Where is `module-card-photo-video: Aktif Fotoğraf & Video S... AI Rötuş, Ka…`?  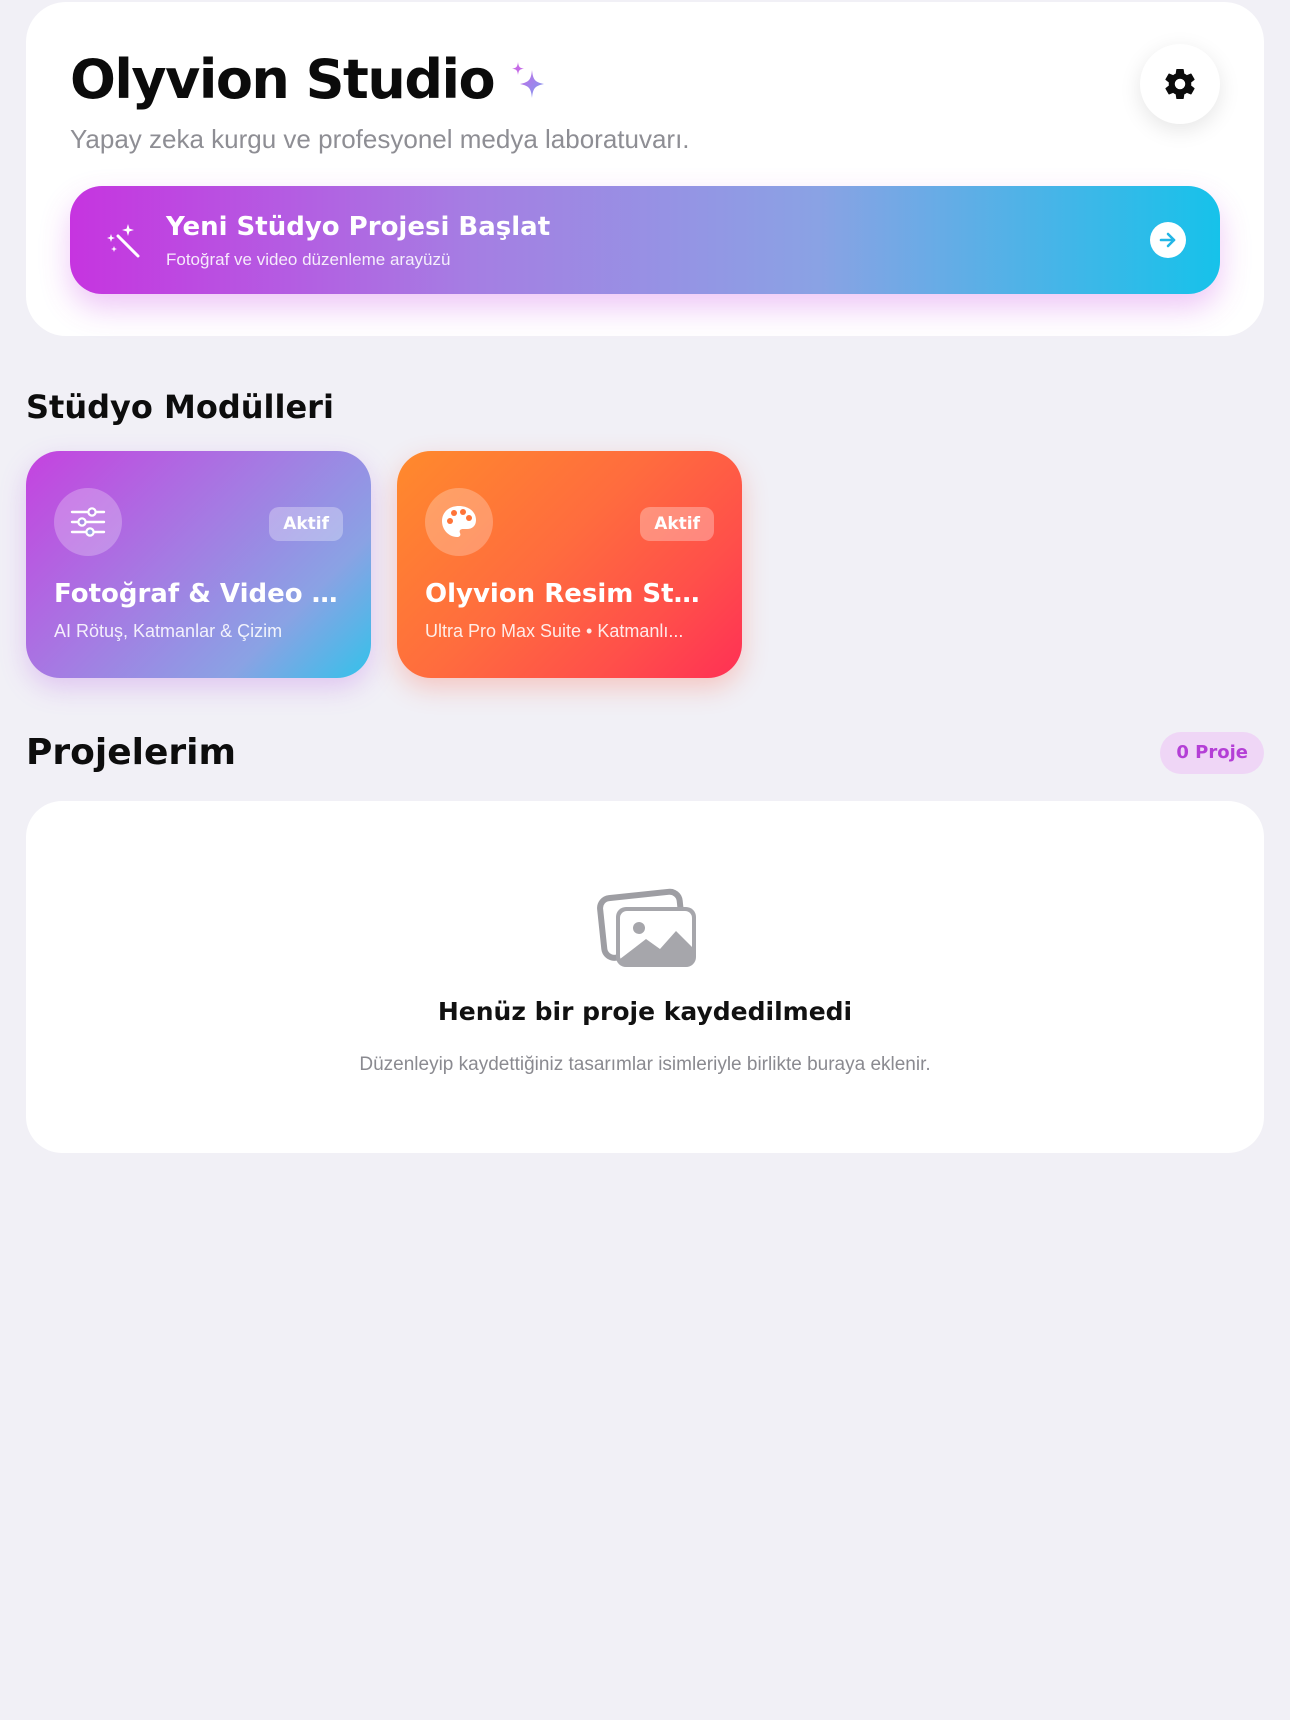
module-card-photo-video: Aktif Fotoğraf & Video S... AI Rötuş, Ka… is located at coordinates (198, 564).